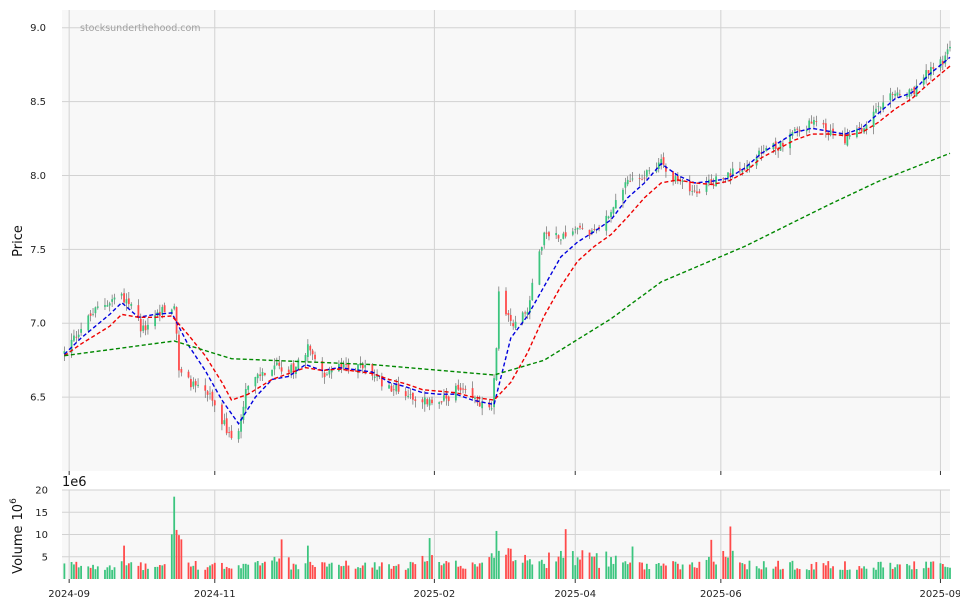  What do you see at coordinates (41, 491) in the screenshot?
I see `volume-ytick-label-3: 20` at bounding box center [41, 491].